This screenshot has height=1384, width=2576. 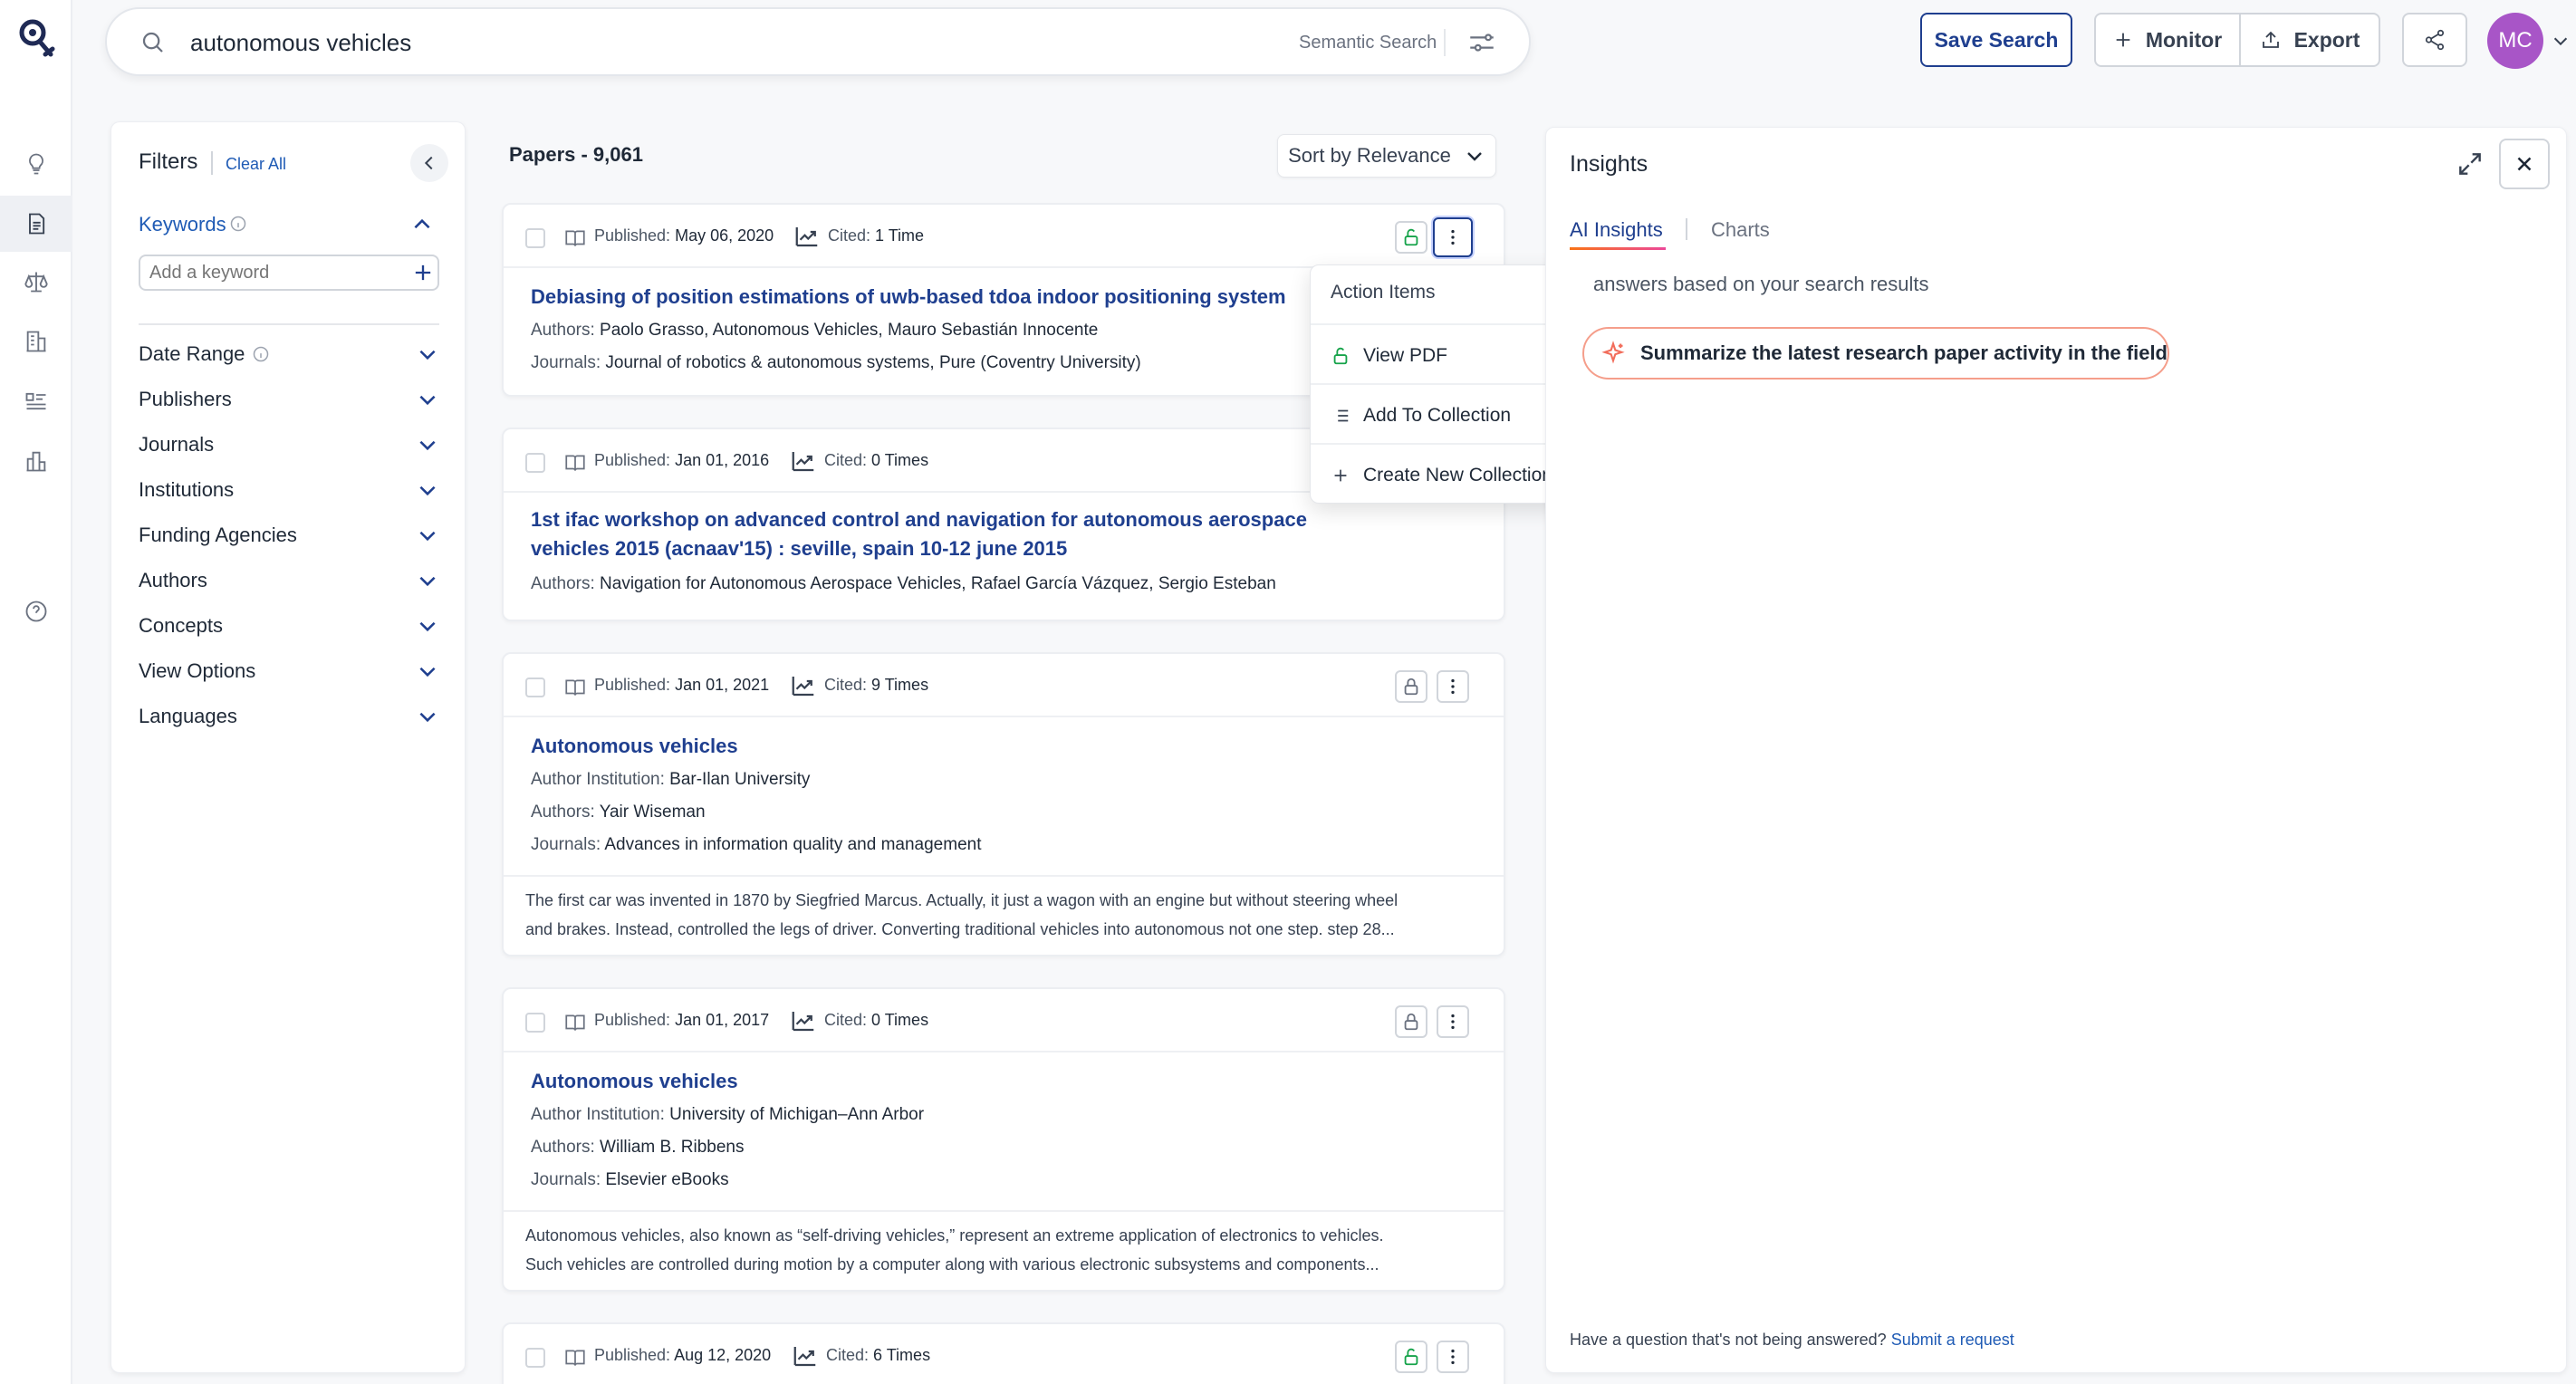 I want to click on search-logo-icon, so click(x=36, y=39).